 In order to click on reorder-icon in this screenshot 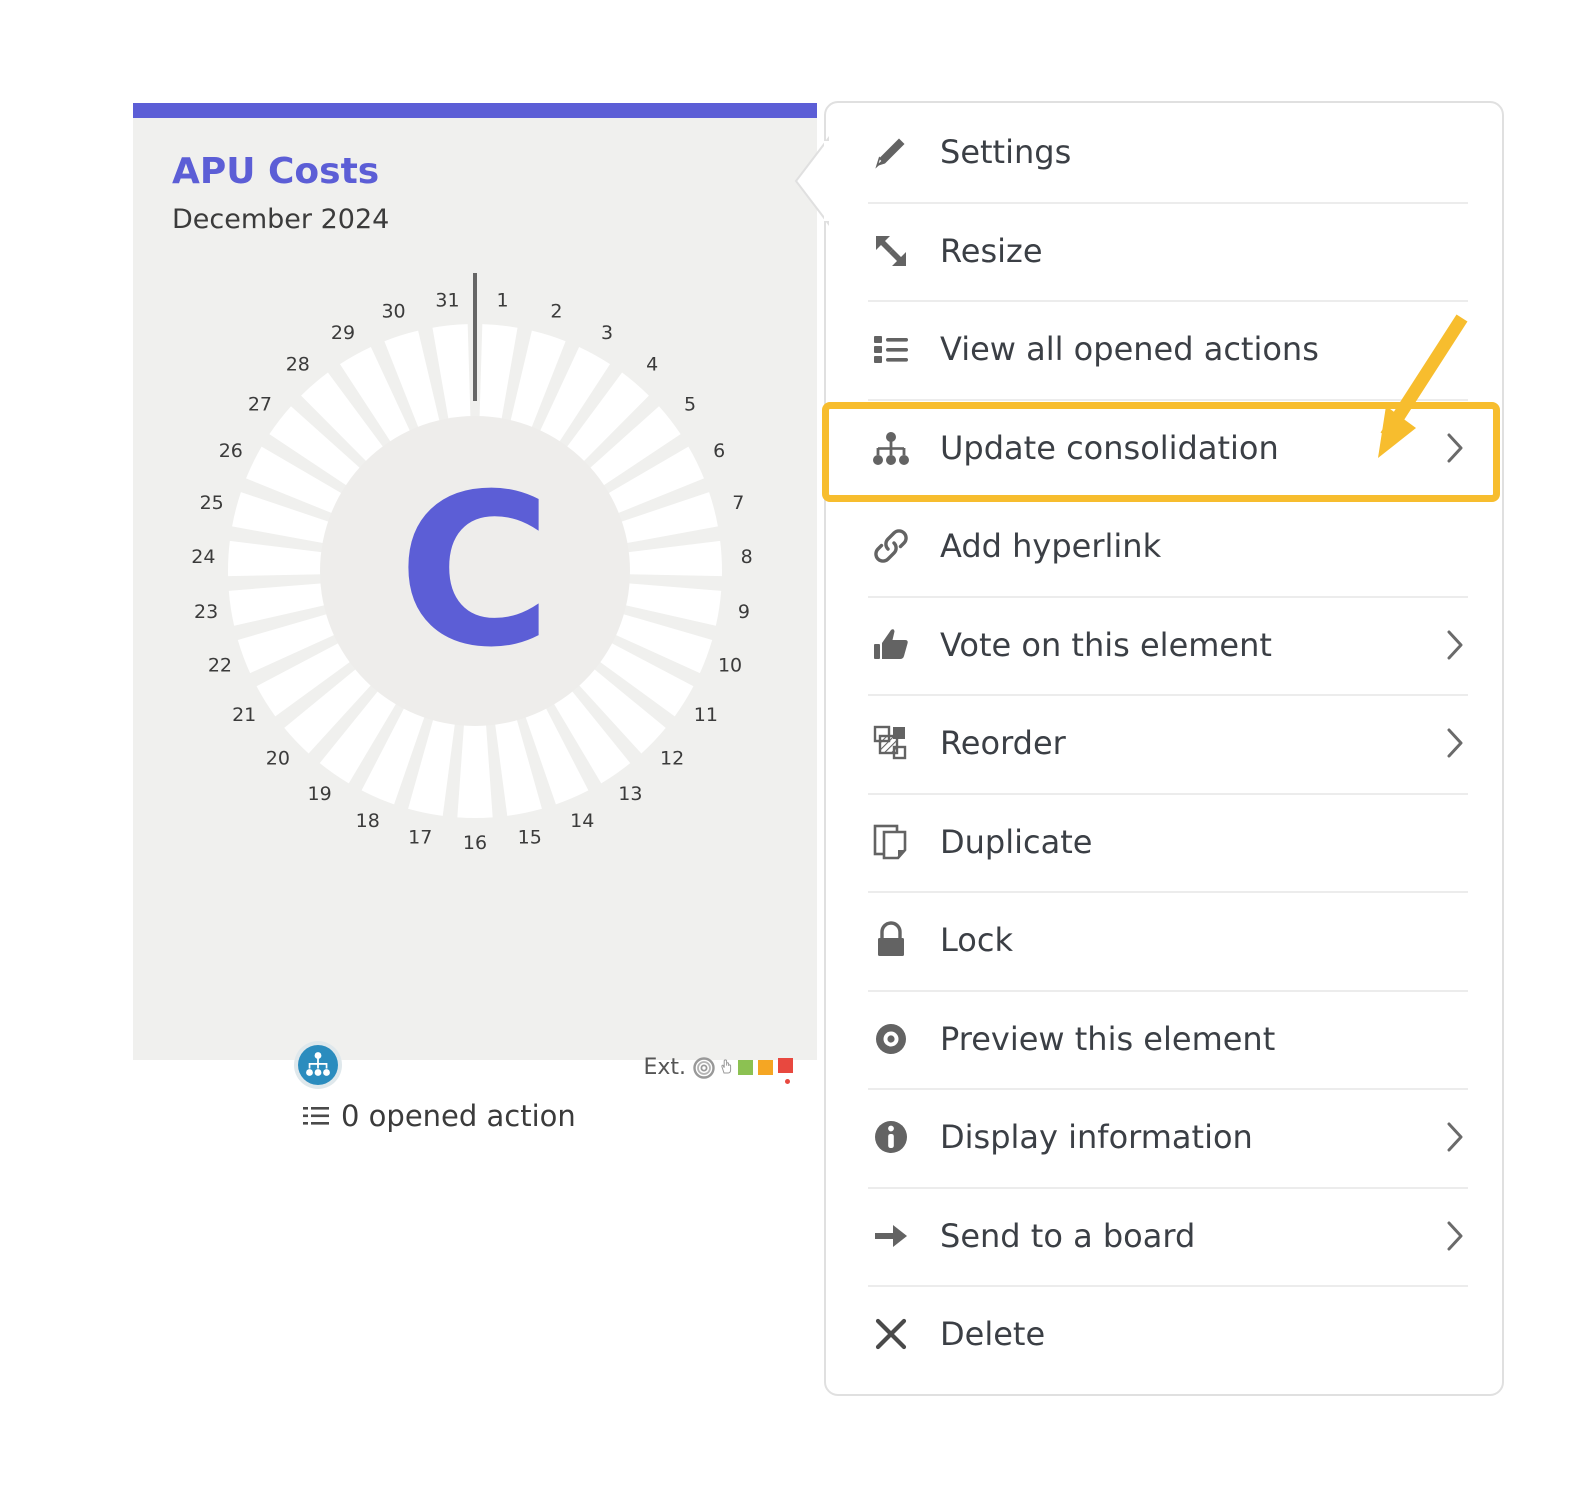, I will do `click(891, 743)`.